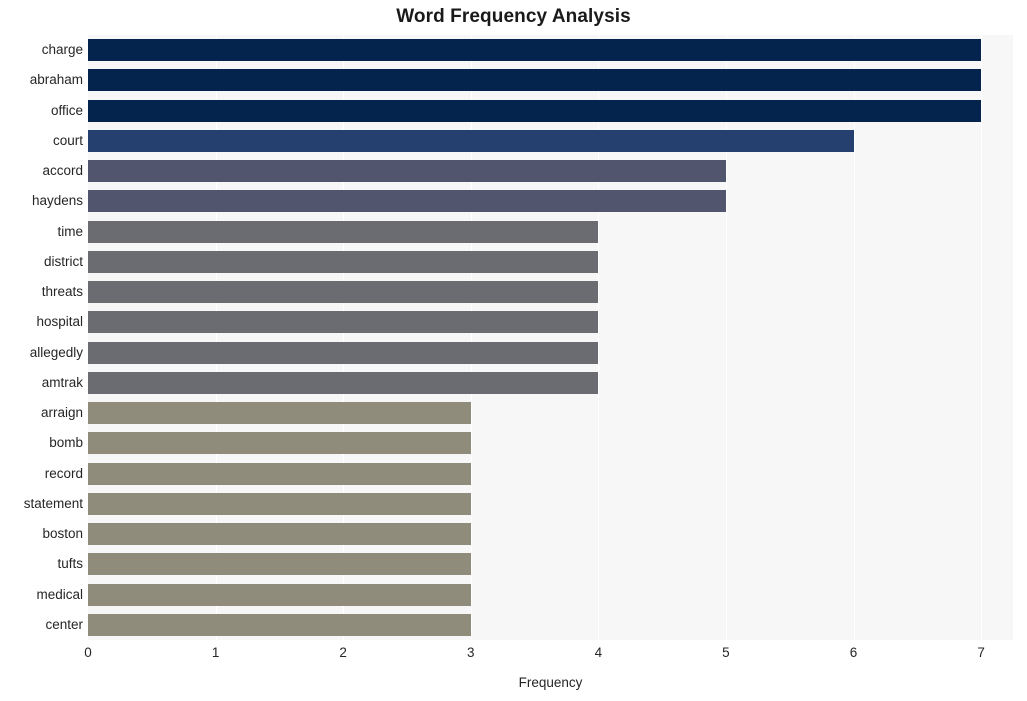 The height and width of the screenshot is (701, 1027). Describe the element at coordinates (66, 443) in the screenshot. I see `y-axis-tick-label: bomb` at that location.